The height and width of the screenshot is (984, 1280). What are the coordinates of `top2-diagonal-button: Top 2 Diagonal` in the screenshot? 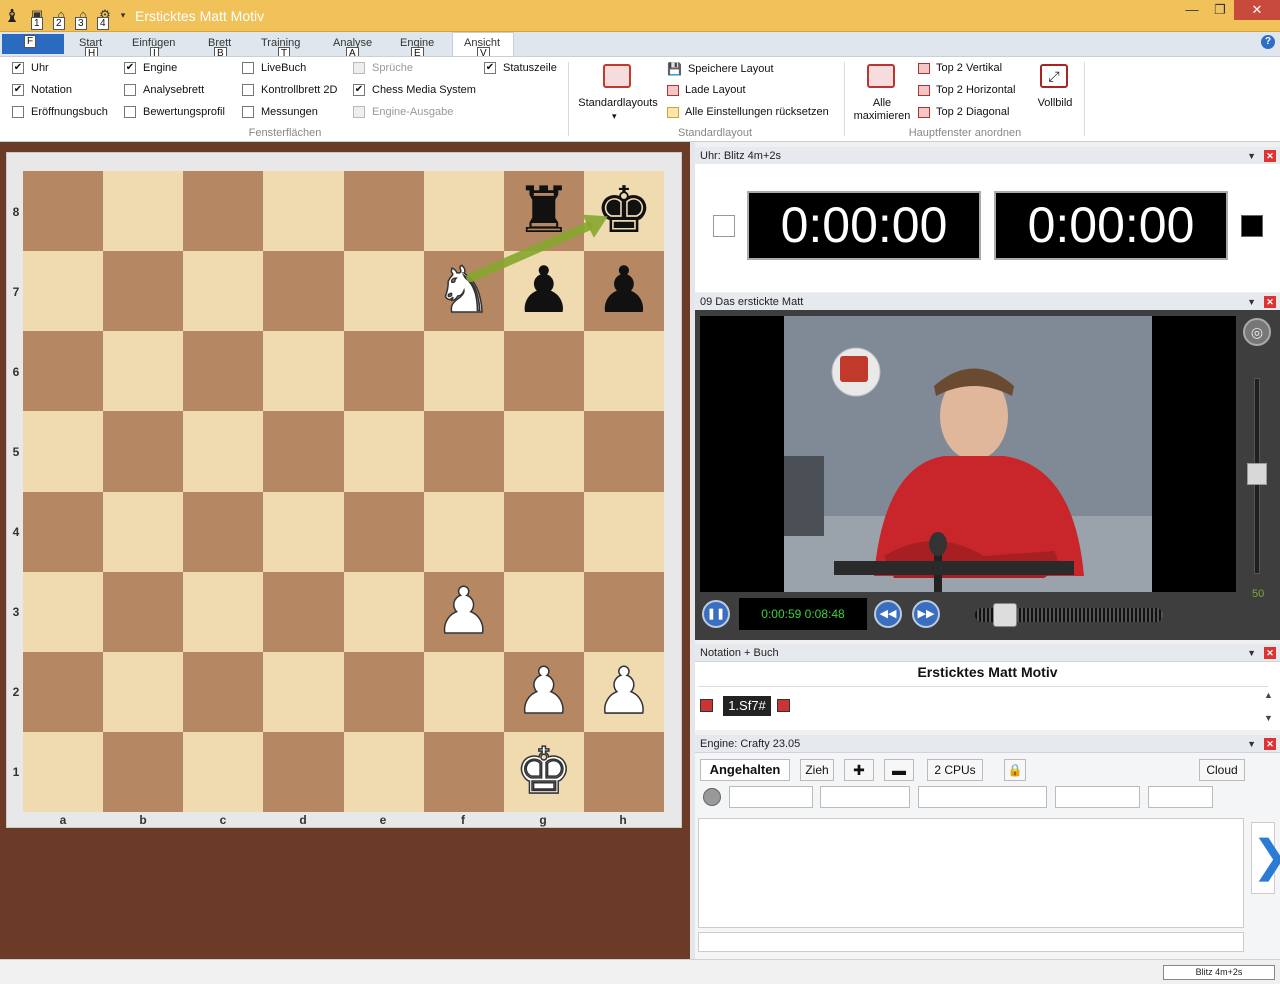 It's located at (963, 112).